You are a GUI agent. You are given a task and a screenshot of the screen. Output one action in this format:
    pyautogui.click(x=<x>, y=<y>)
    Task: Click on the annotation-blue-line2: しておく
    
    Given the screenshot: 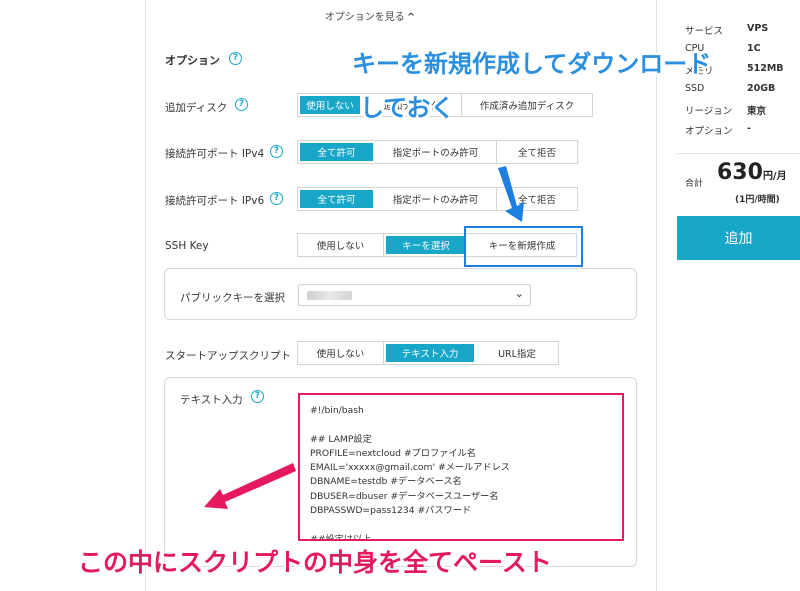 What is the action you would take?
    pyautogui.click(x=407, y=108)
    